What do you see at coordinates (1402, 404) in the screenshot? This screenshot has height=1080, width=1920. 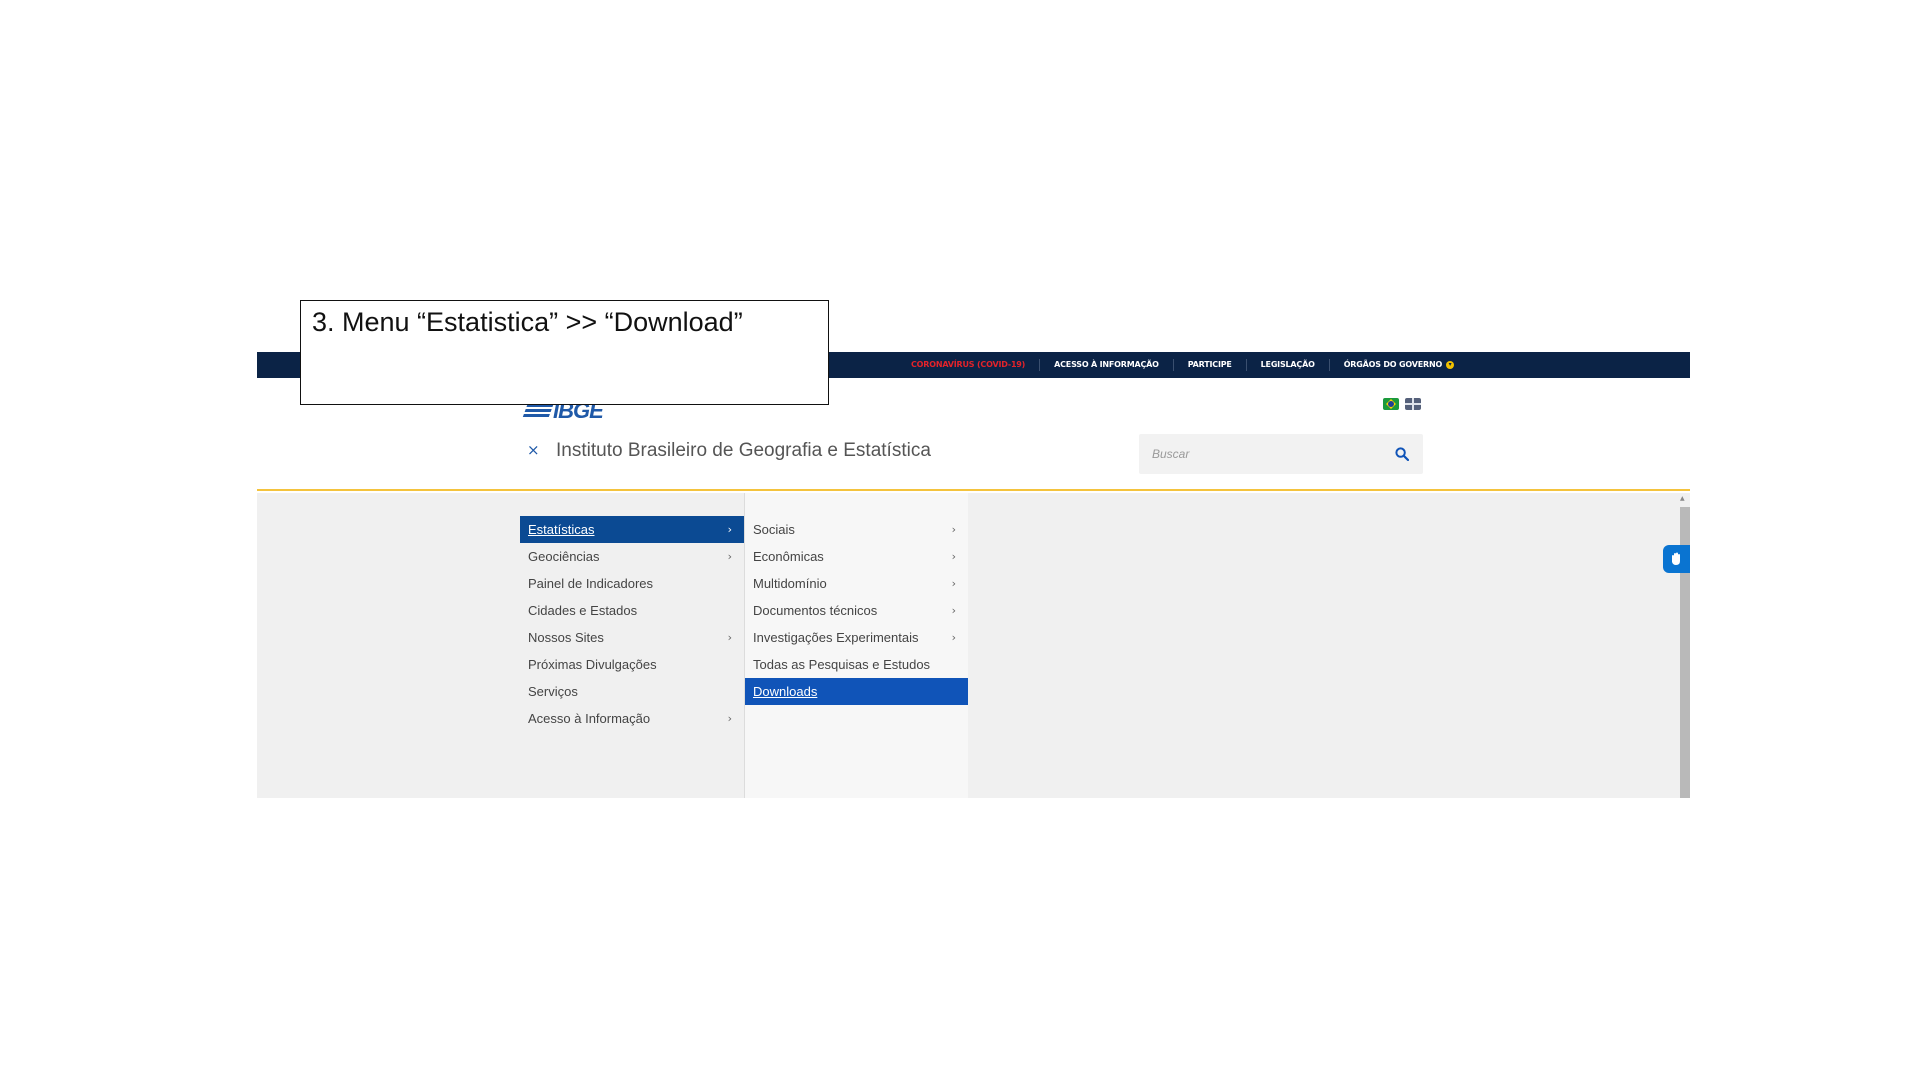 I see `language-flags` at bounding box center [1402, 404].